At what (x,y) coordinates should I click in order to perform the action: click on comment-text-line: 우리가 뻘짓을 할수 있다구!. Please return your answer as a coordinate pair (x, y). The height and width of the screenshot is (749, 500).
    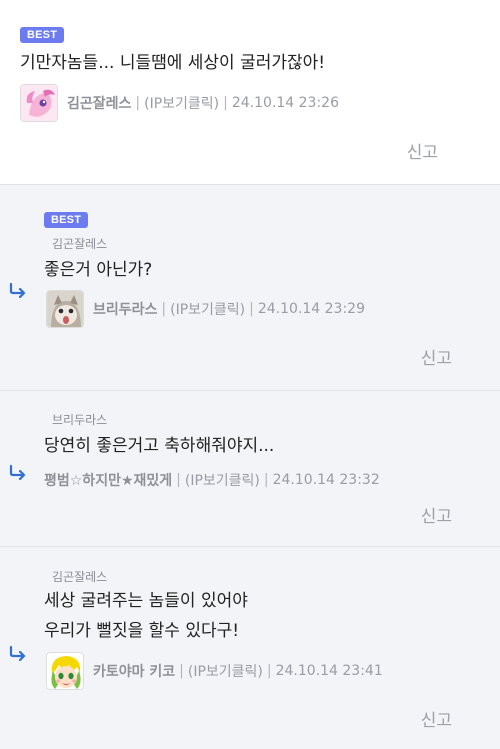
    Looking at the image, I should click on (142, 631).